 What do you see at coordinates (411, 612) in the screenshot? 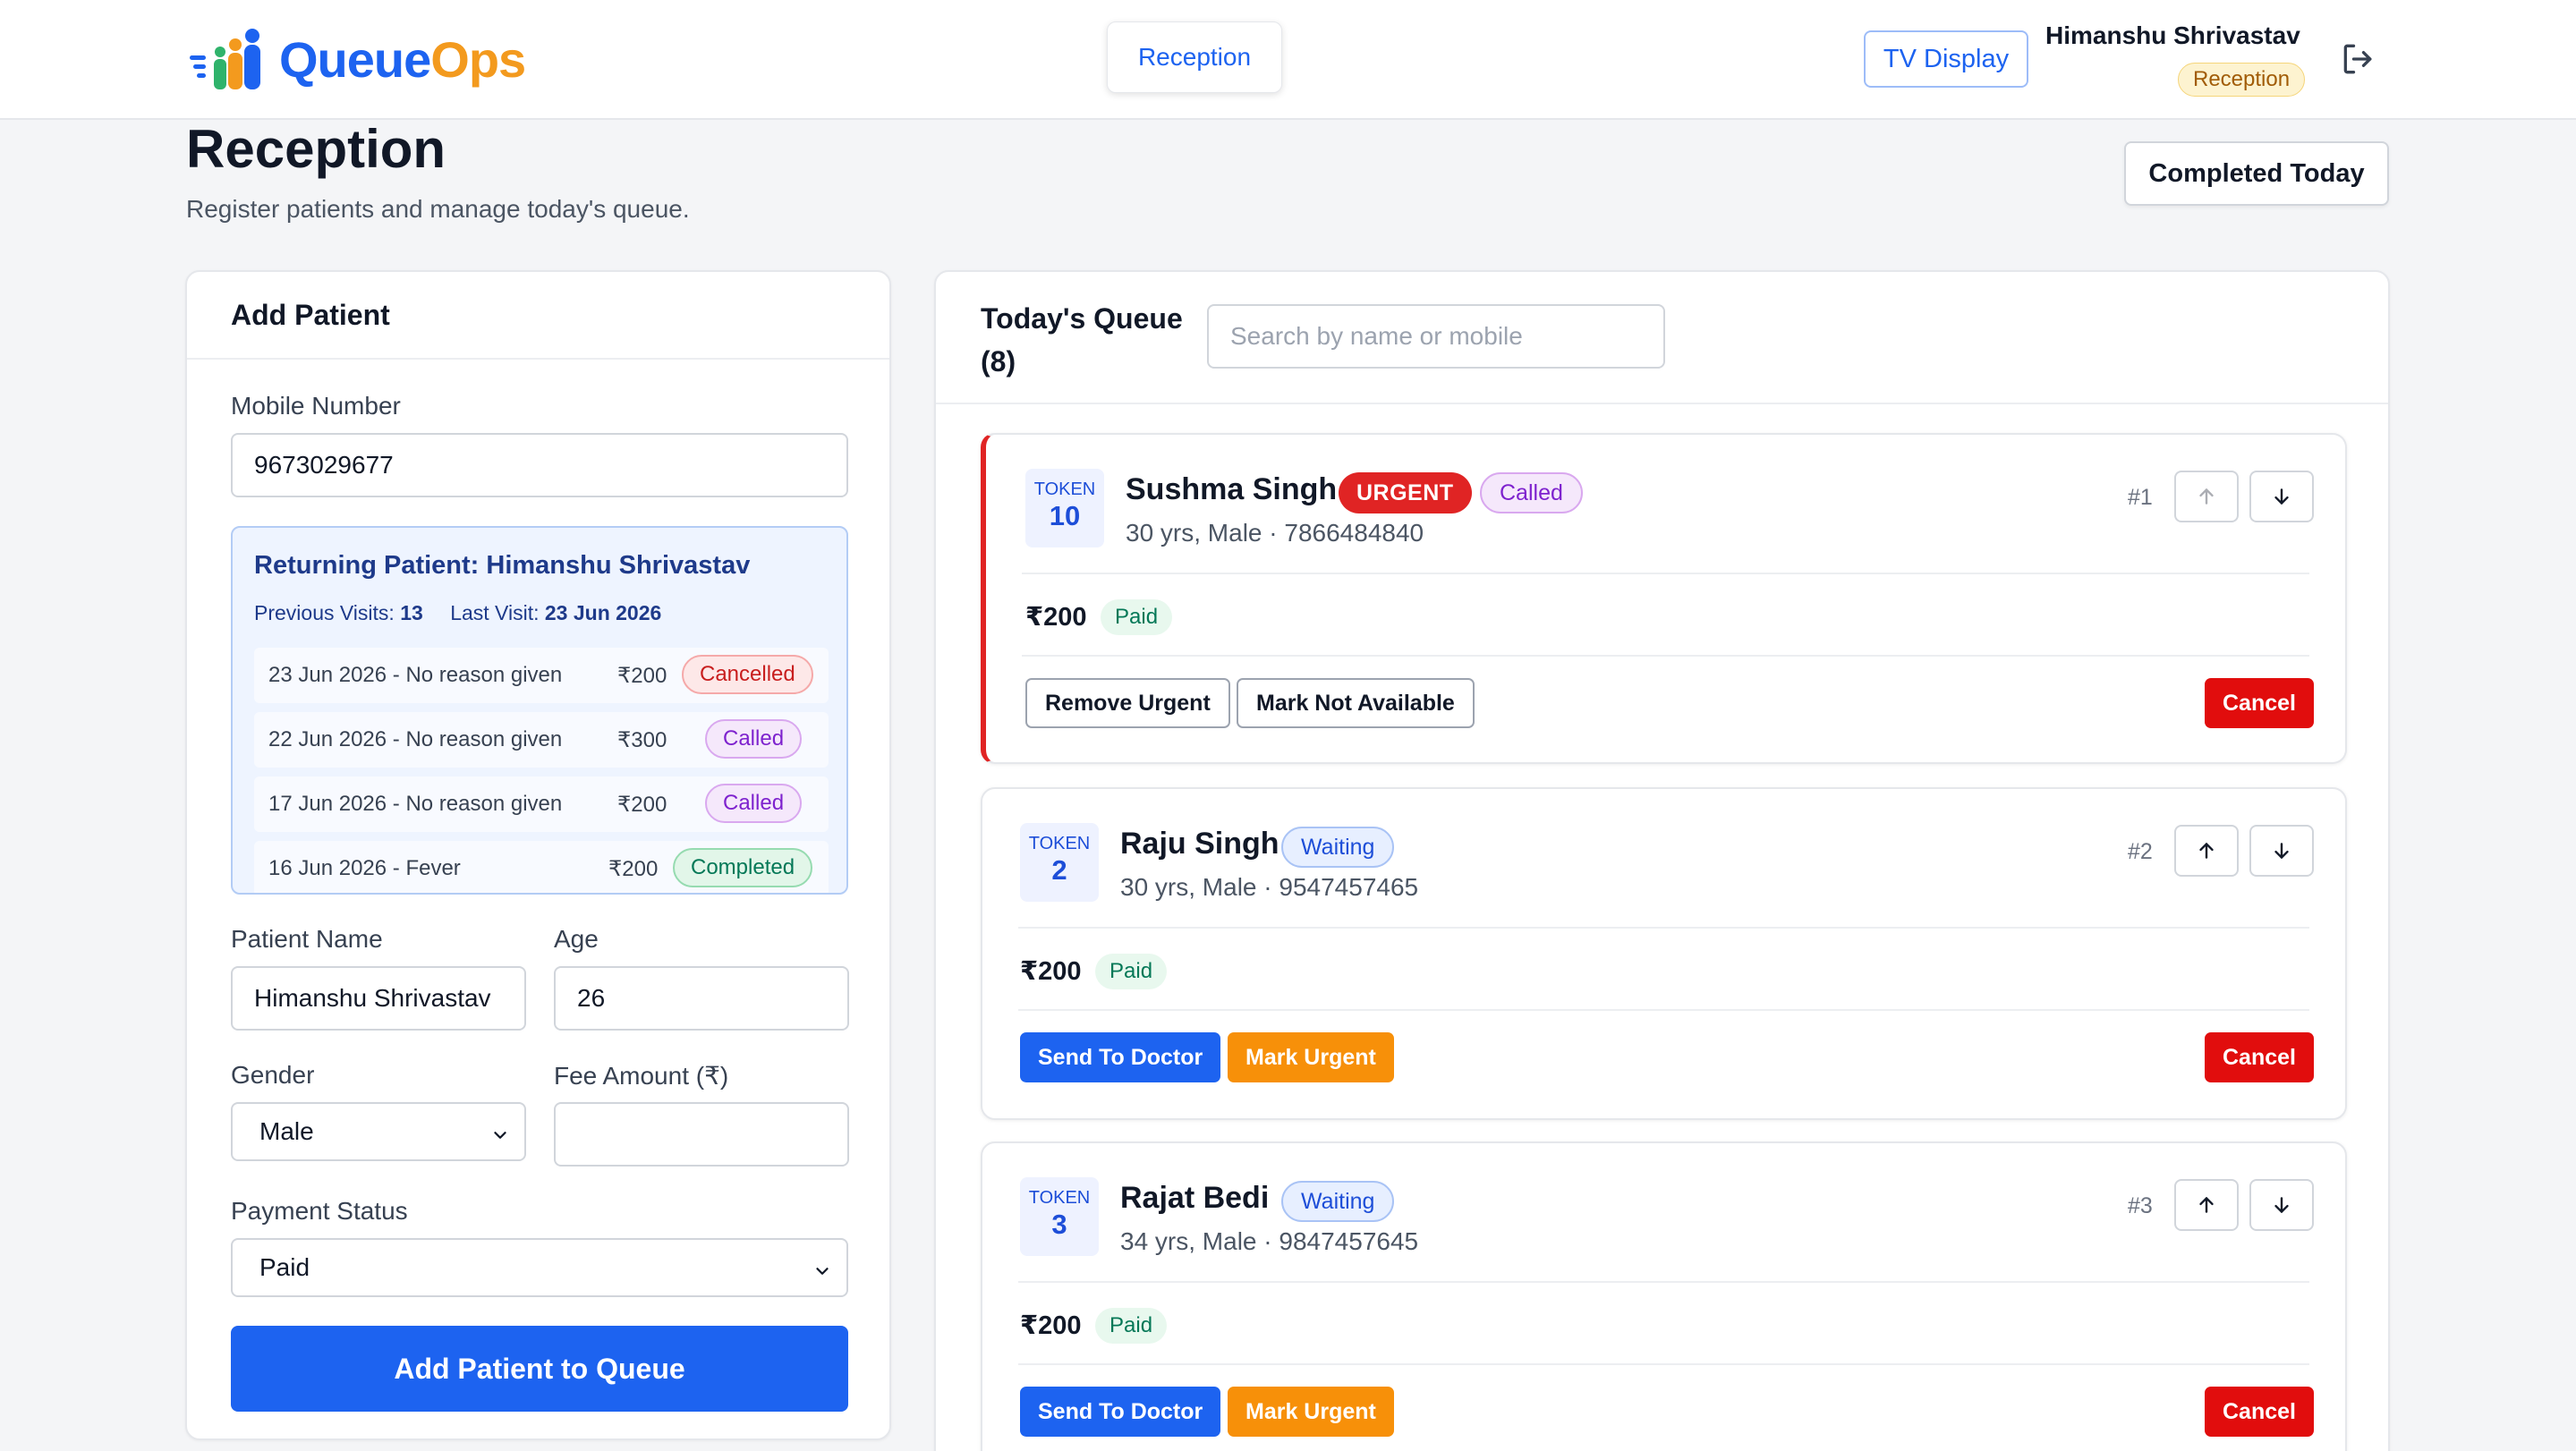
I see `prev-visits-value: 13` at bounding box center [411, 612].